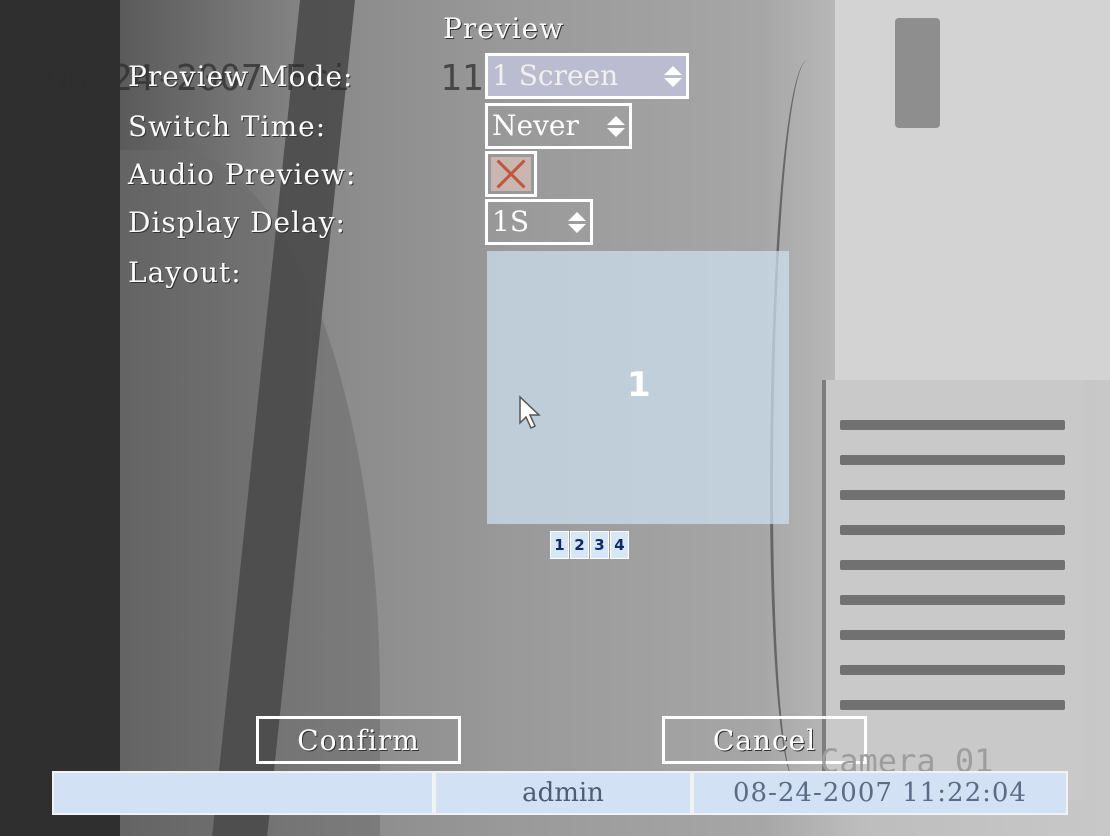 This screenshot has height=836, width=1110. Describe the element at coordinates (555, 75) in the screenshot. I see `preview-mode-value: 1 Screen` at that location.